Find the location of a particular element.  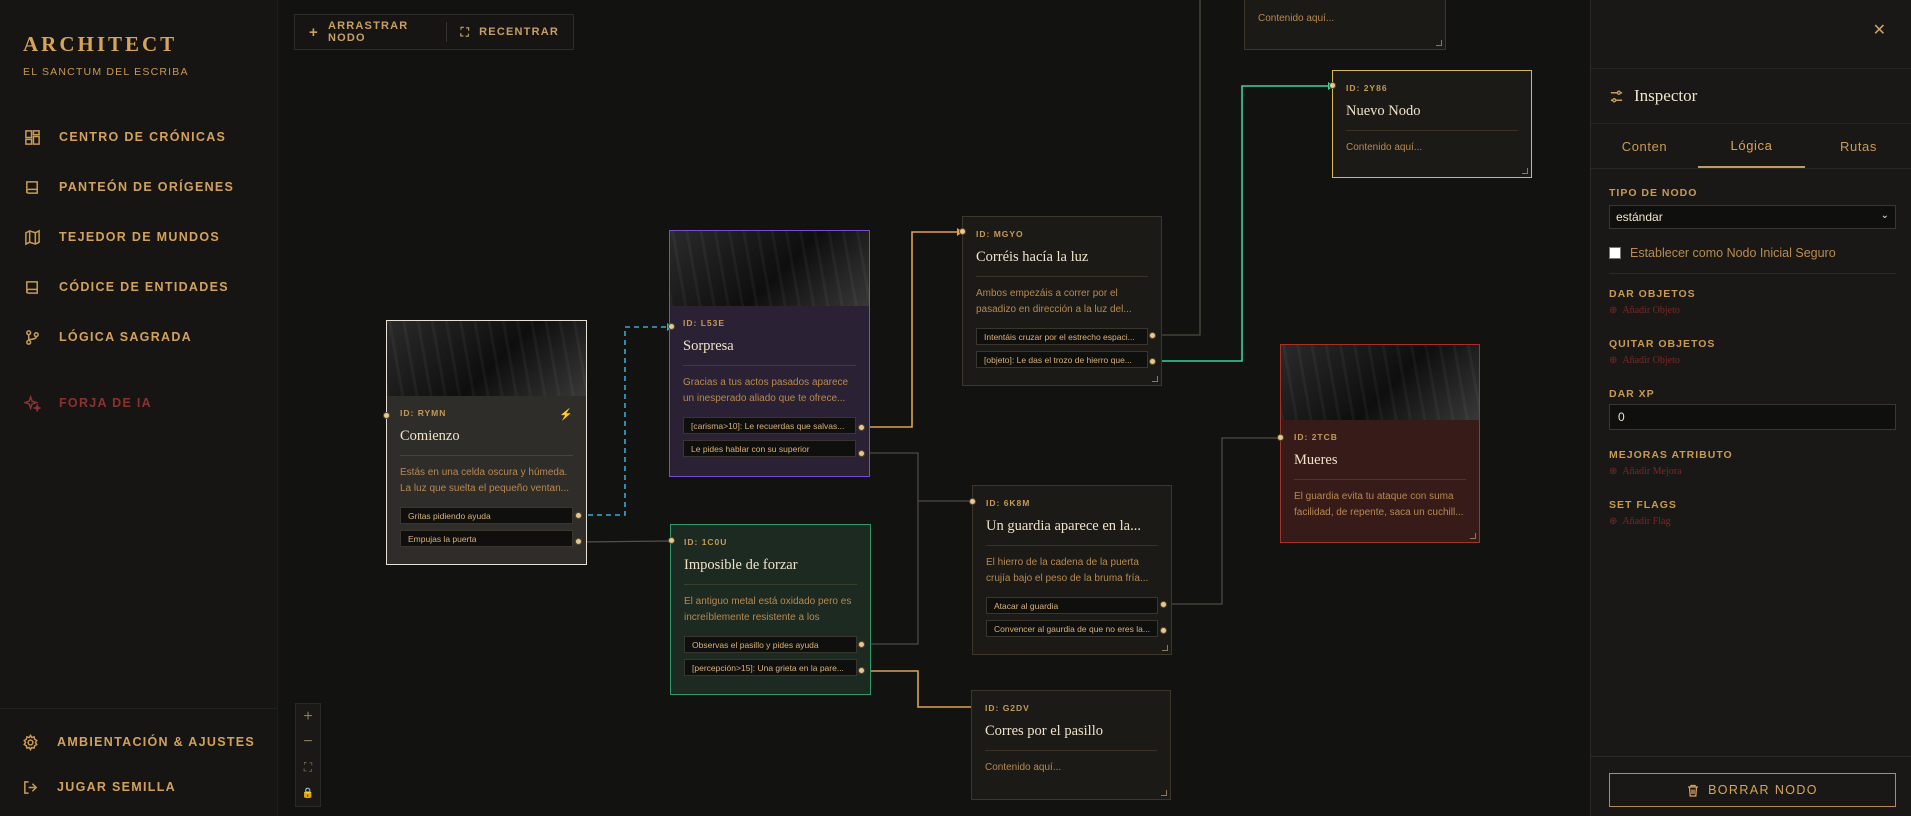

xp-input: 0 is located at coordinates (1752, 417).